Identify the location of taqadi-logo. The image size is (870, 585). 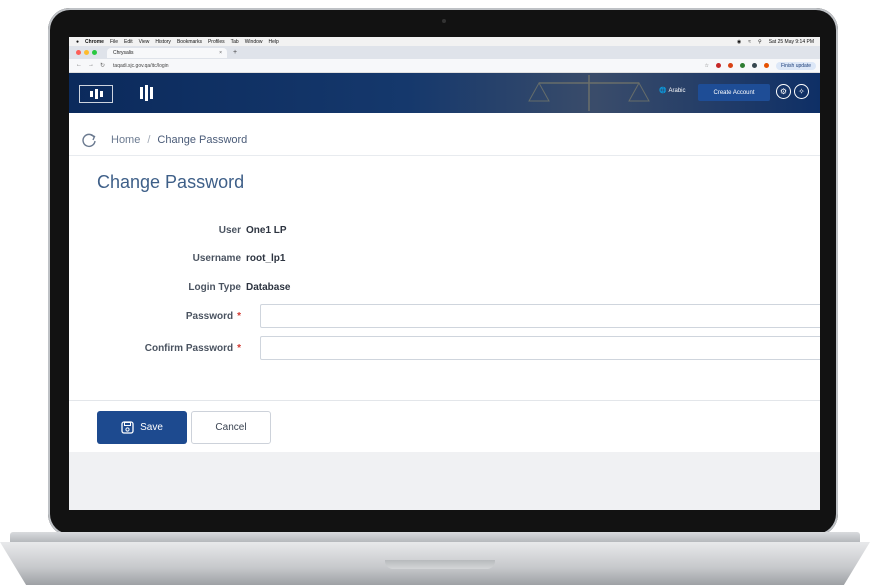
(96, 94).